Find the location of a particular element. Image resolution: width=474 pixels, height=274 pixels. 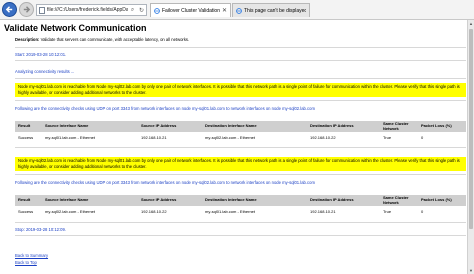

start-time: Start: 2019-03-28 10:12:01. is located at coordinates (41, 54).